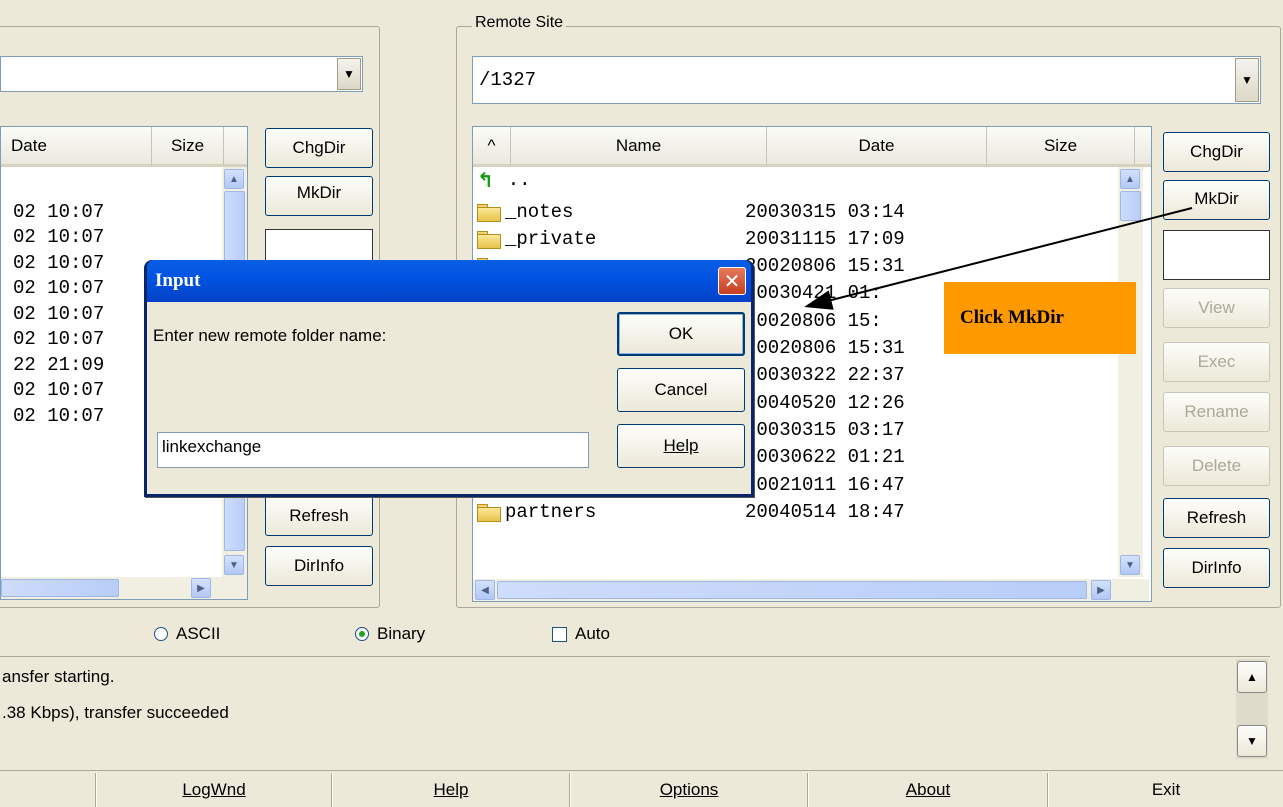 The image size is (1283, 807). Describe the element at coordinates (1012, 317) in the screenshot. I see `callout-text: Click MkDir` at that location.